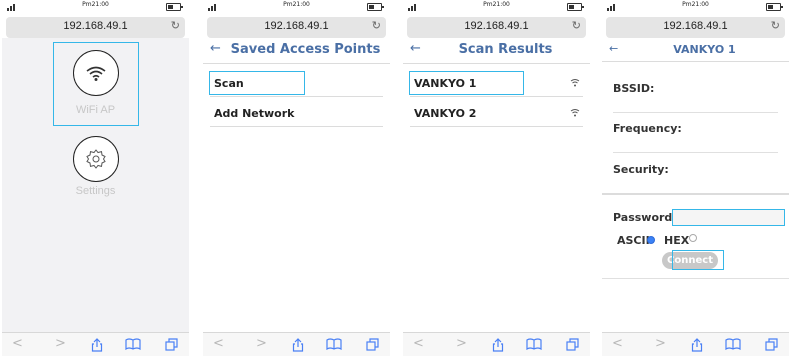 The height and width of the screenshot is (356, 789). What do you see at coordinates (95, 191) in the screenshot?
I see `settings-label: Settings` at bounding box center [95, 191].